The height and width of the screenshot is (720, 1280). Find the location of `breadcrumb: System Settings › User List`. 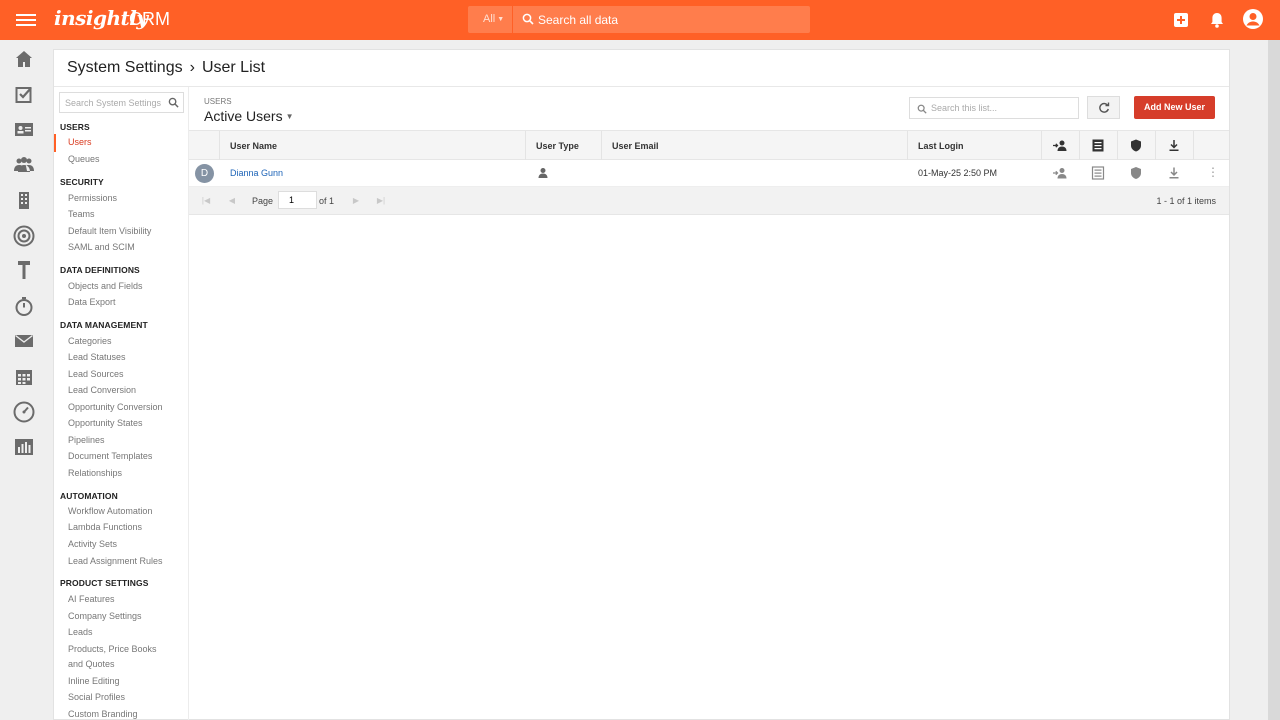

breadcrumb: System Settings › User List is located at coordinates (166, 68).